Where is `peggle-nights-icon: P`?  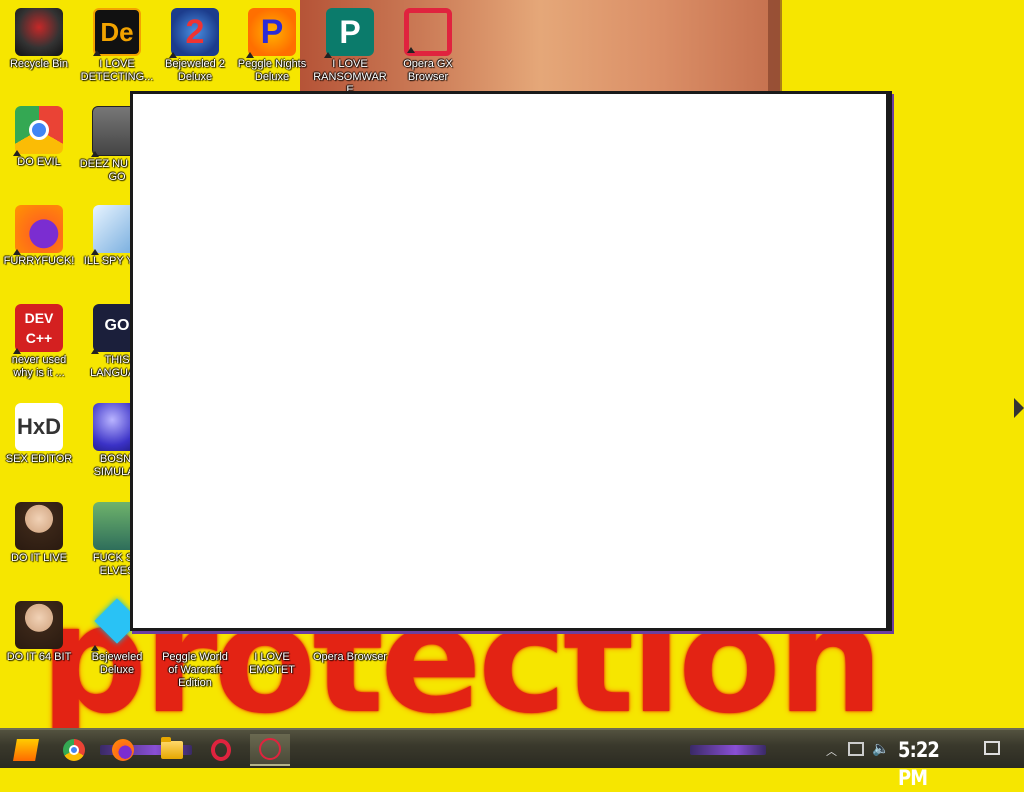
peggle-nights-icon: P is located at coordinates (271, 33).